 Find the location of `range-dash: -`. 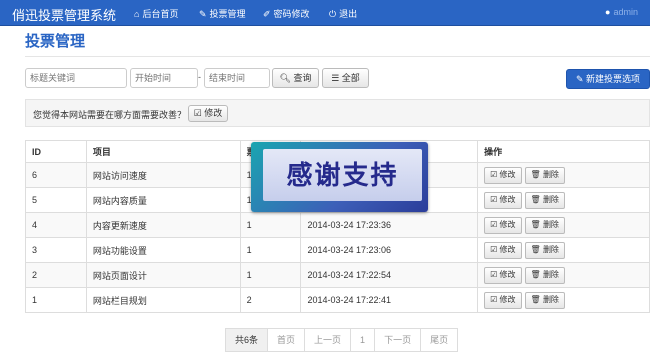

range-dash: - is located at coordinates (199, 77).